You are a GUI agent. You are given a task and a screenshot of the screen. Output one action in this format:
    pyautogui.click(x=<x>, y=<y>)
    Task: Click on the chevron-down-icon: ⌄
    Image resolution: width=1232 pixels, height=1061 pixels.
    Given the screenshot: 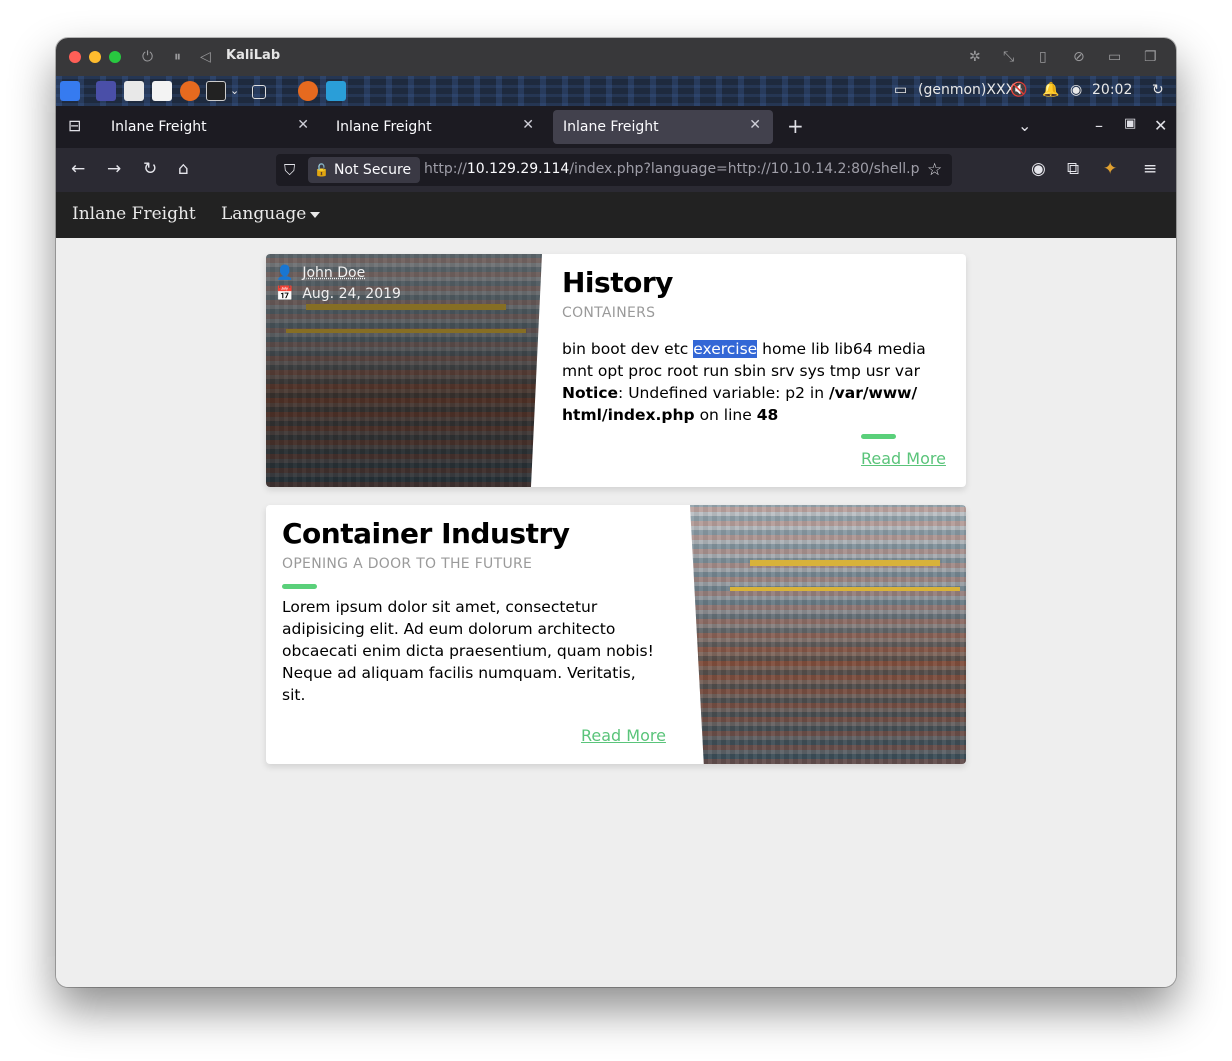 What is the action you would take?
    pyautogui.click(x=234, y=90)
    